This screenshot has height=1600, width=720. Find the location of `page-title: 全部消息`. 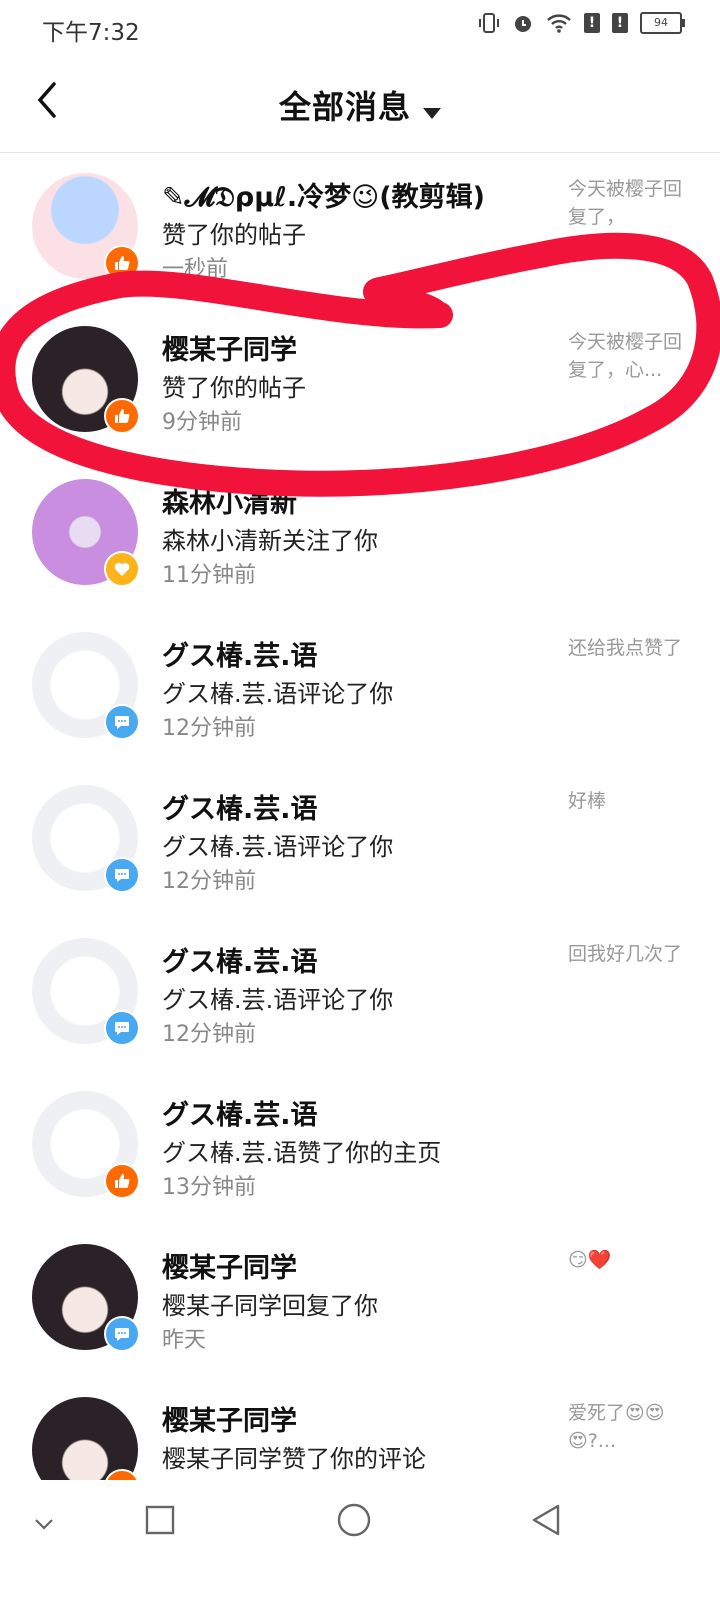

page-title: 全部消息 is located at coordinates (344, 107).